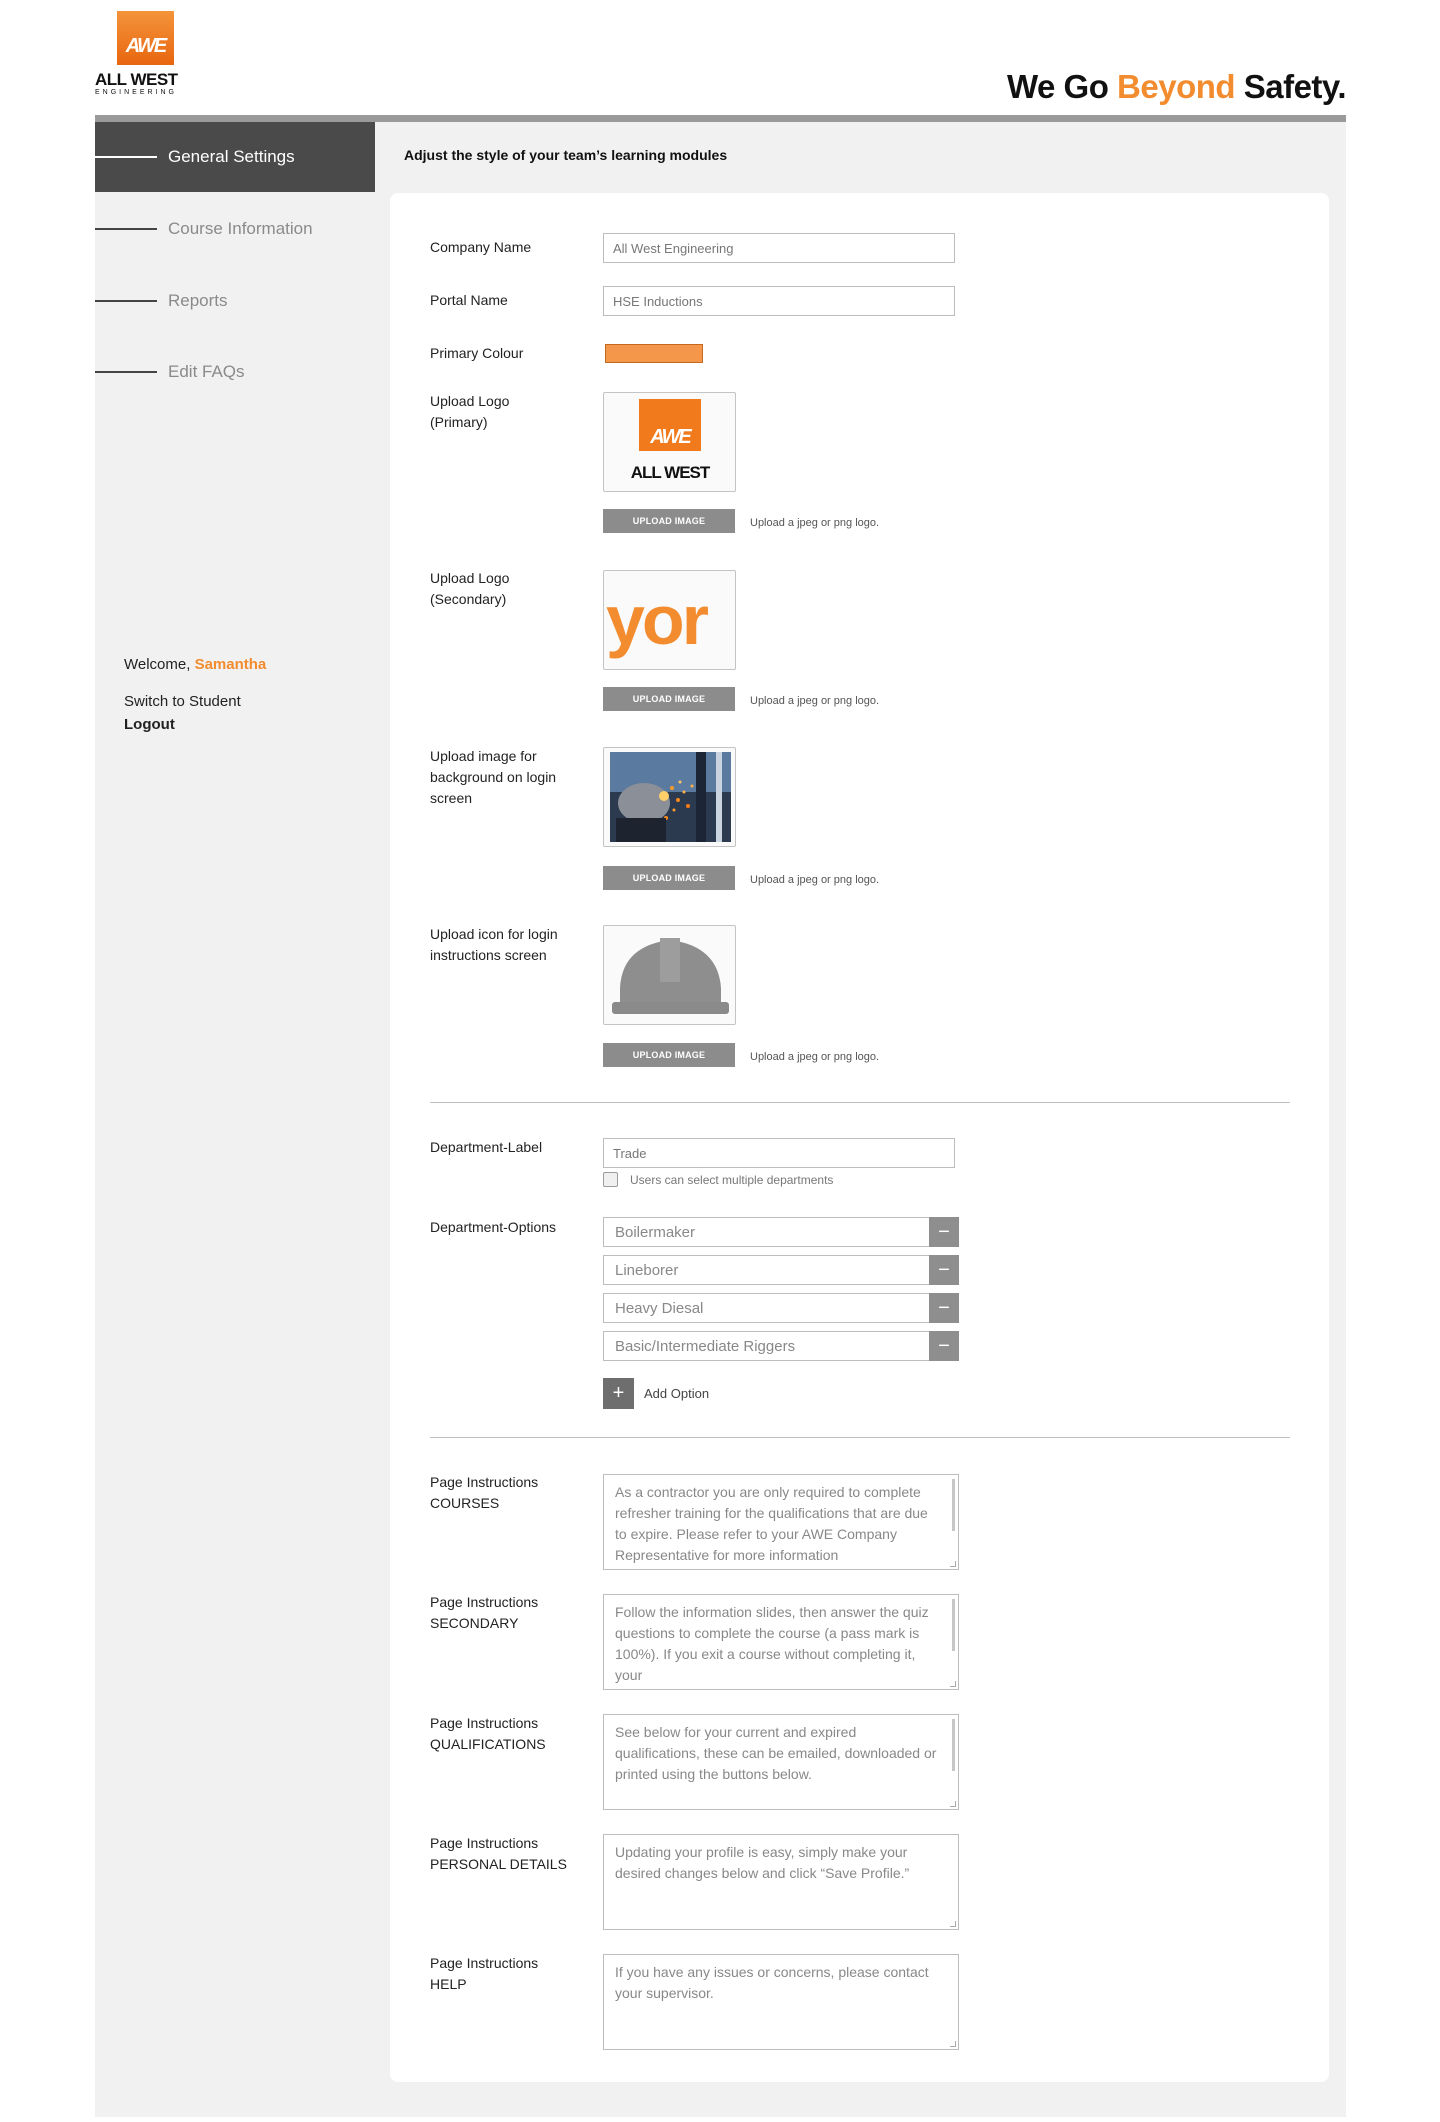  What do you see at coordinates (657, 620) in the screenshot?
I see `secondary-logo-text: yor` at bounding box center [657, 620].